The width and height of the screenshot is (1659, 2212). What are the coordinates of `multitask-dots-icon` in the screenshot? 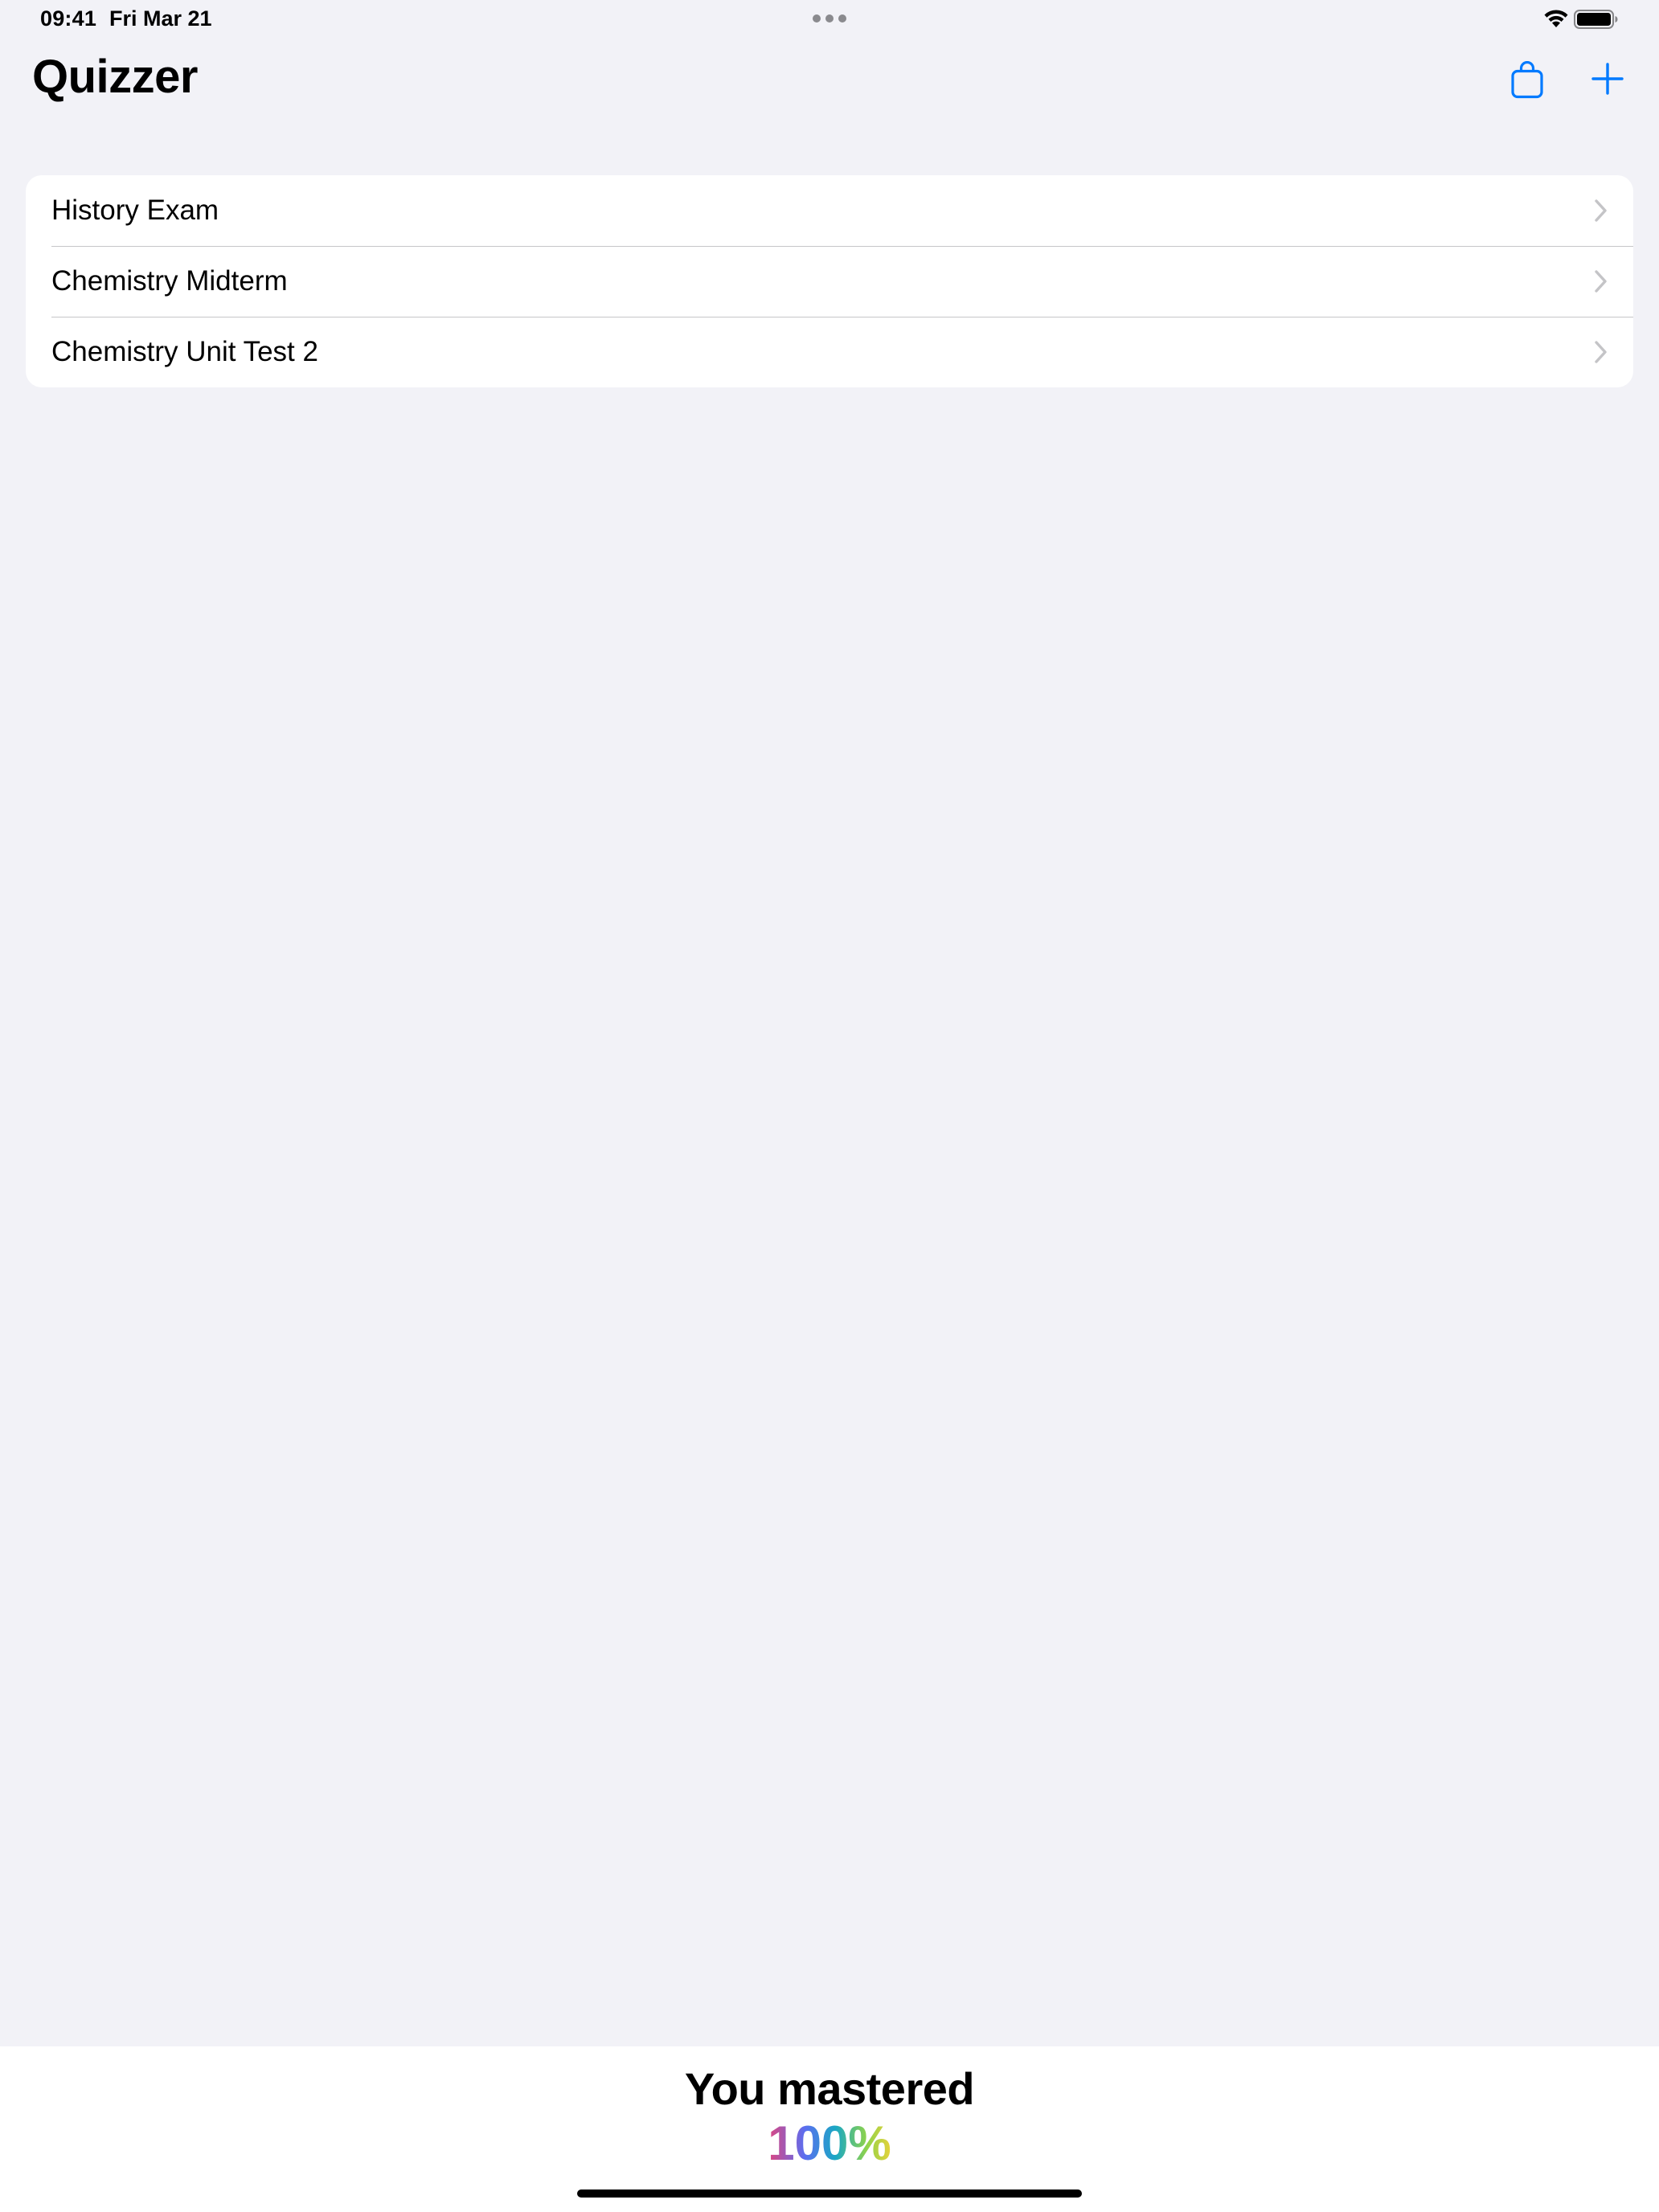 It's located at (829, 18).